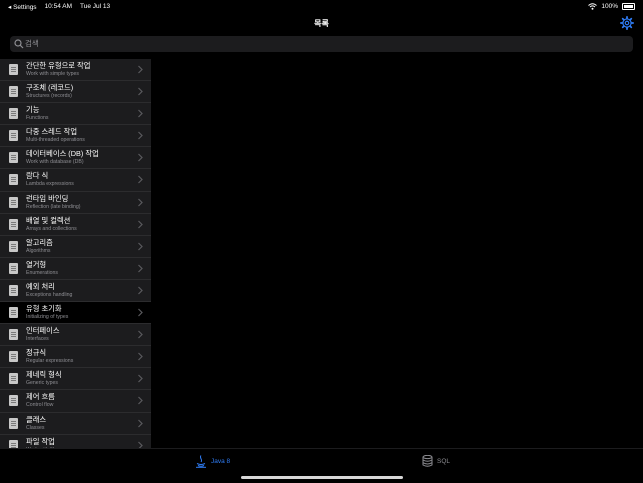 The width and height of the screenshot is (643, 483). Describe the element at coordinates (55, 162) in the screenshot. I see `list-item-subtitle: Work with database (DB)` at that location.